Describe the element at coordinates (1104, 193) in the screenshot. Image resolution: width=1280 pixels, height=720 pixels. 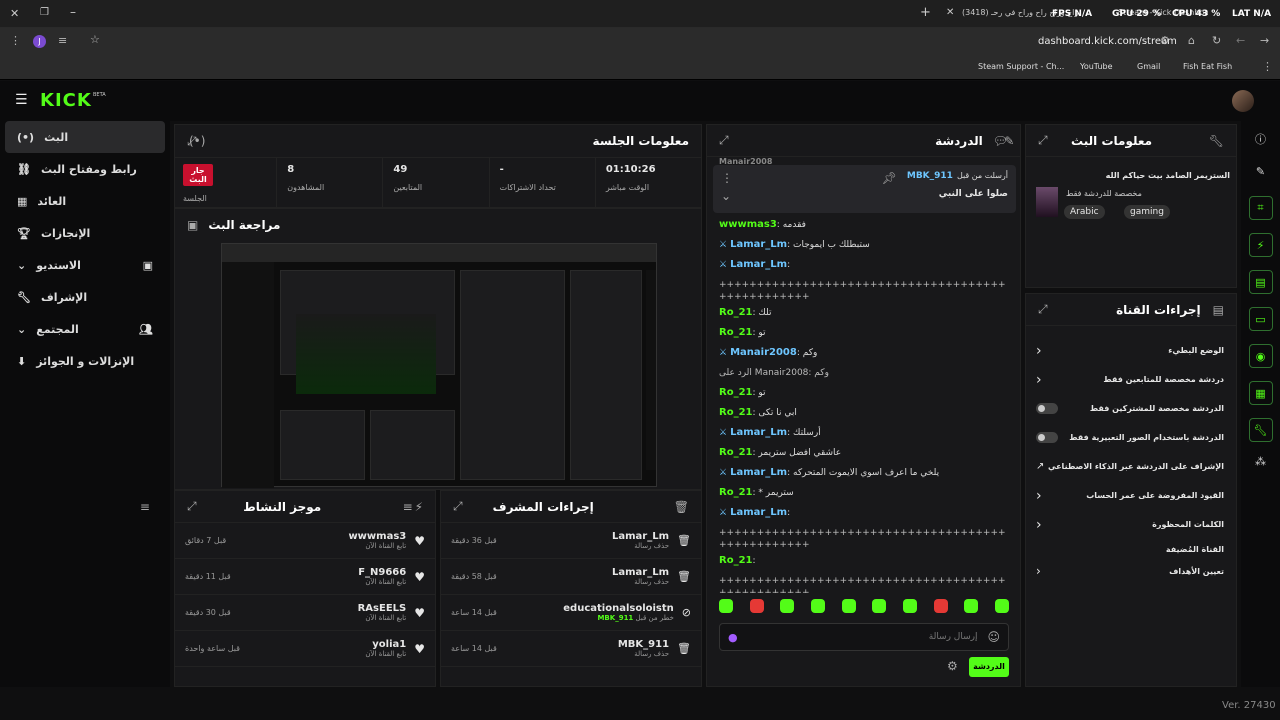
I see `category-text: مخصصة للدردشة فقط` at that location.